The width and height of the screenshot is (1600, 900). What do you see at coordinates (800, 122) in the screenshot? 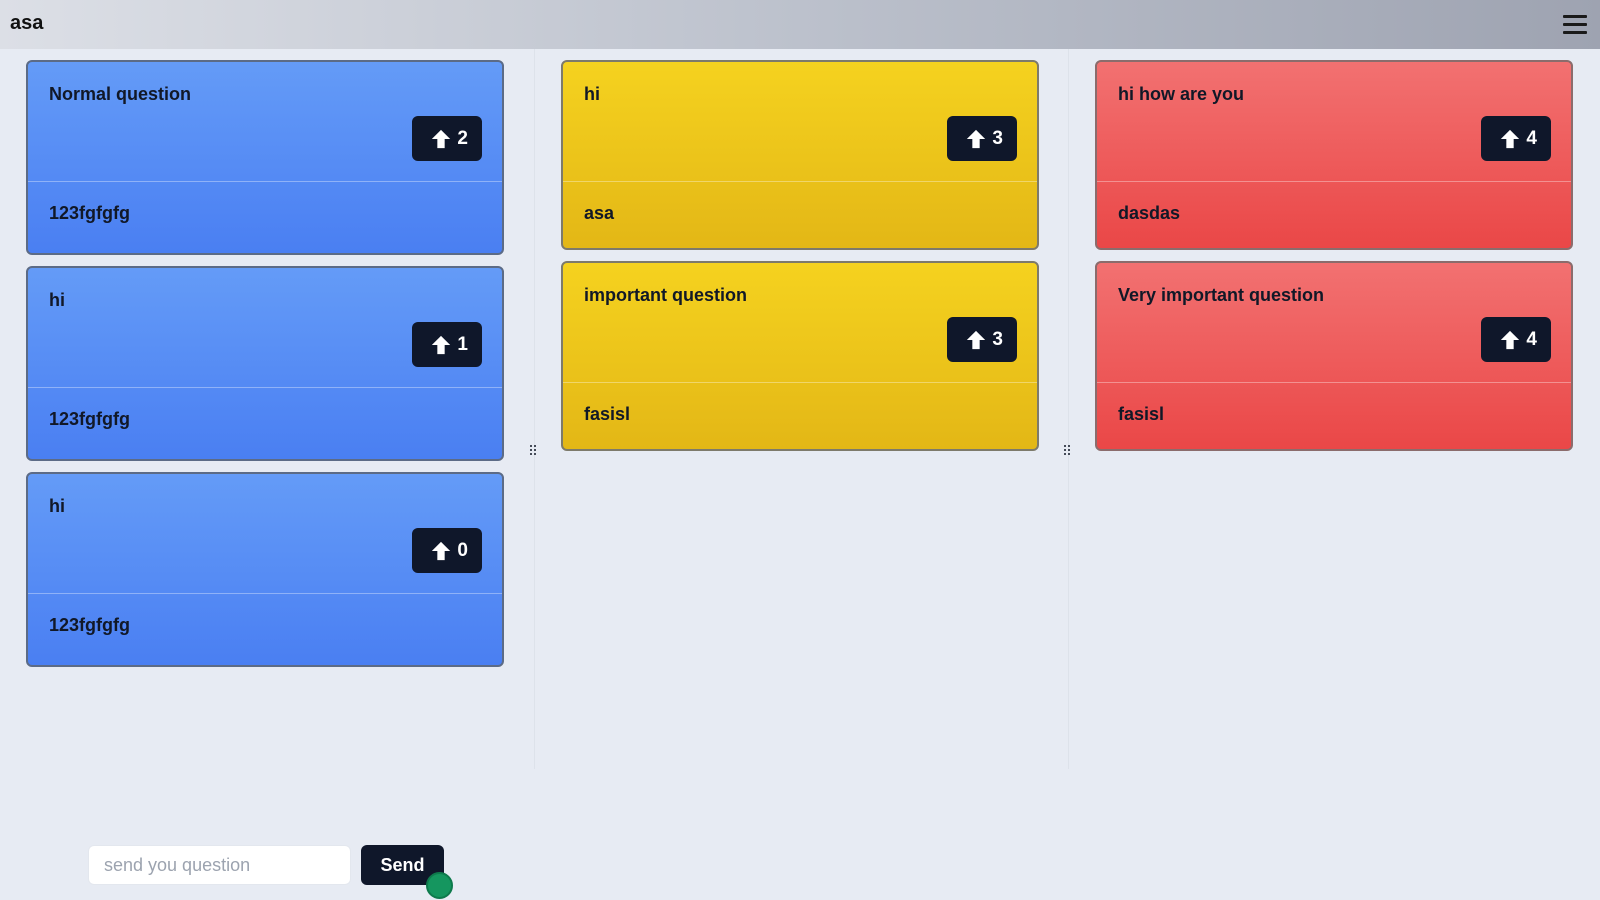
I see `question-card-body: hi 3` at bounding box center [800, 122].